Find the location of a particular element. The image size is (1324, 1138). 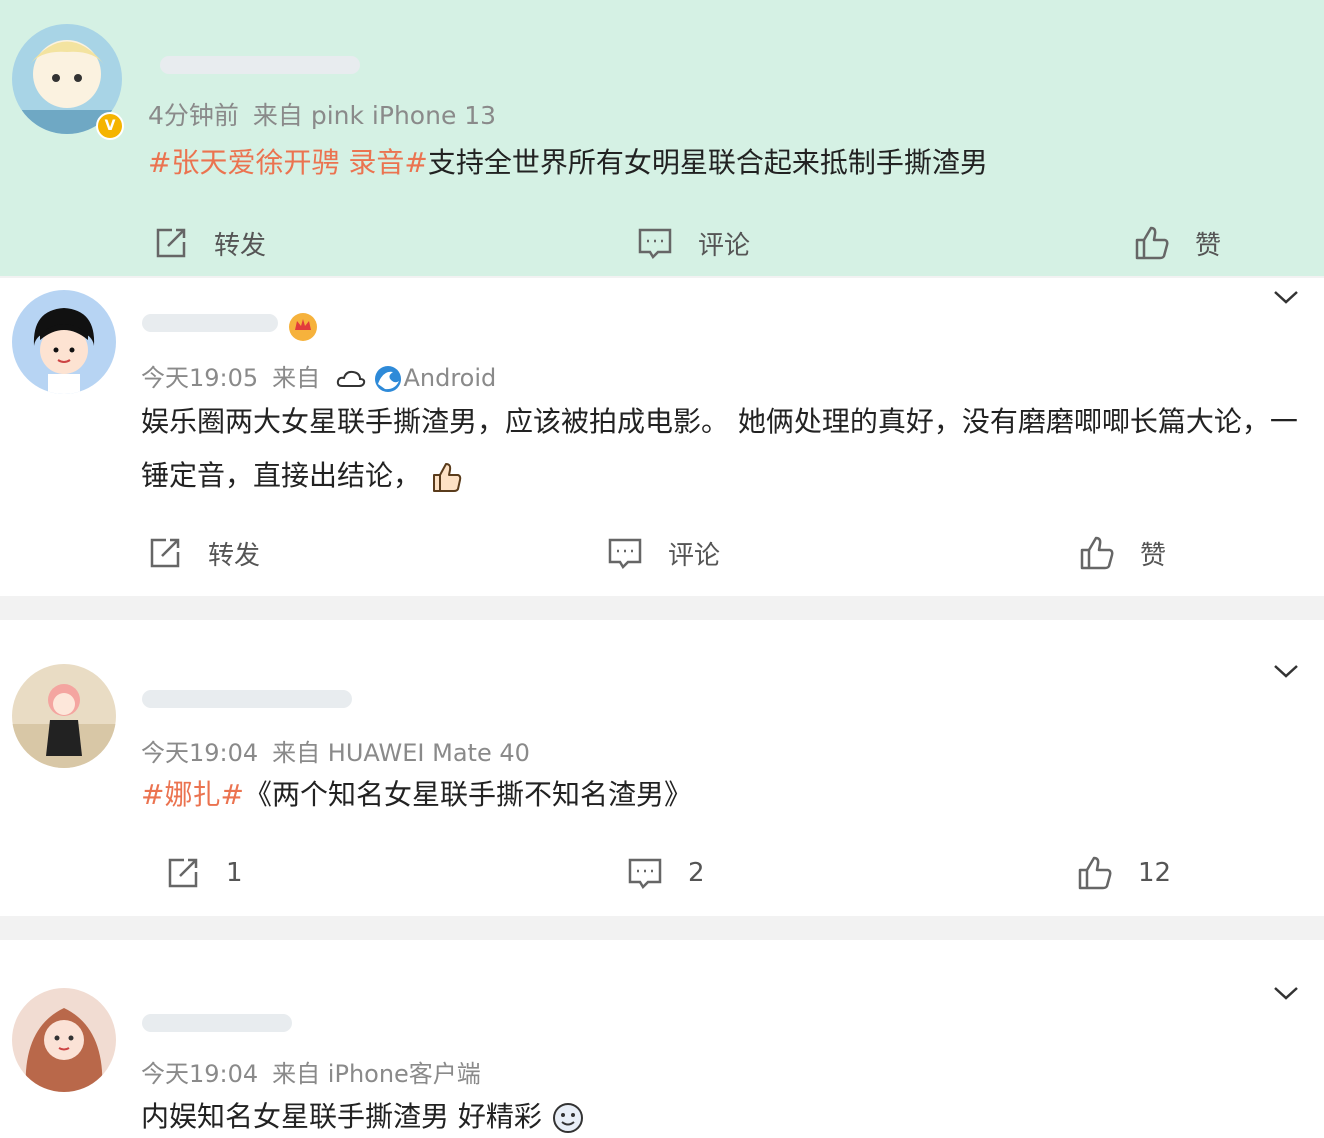

comment-count: 2 is located at coordinates (696, 873).